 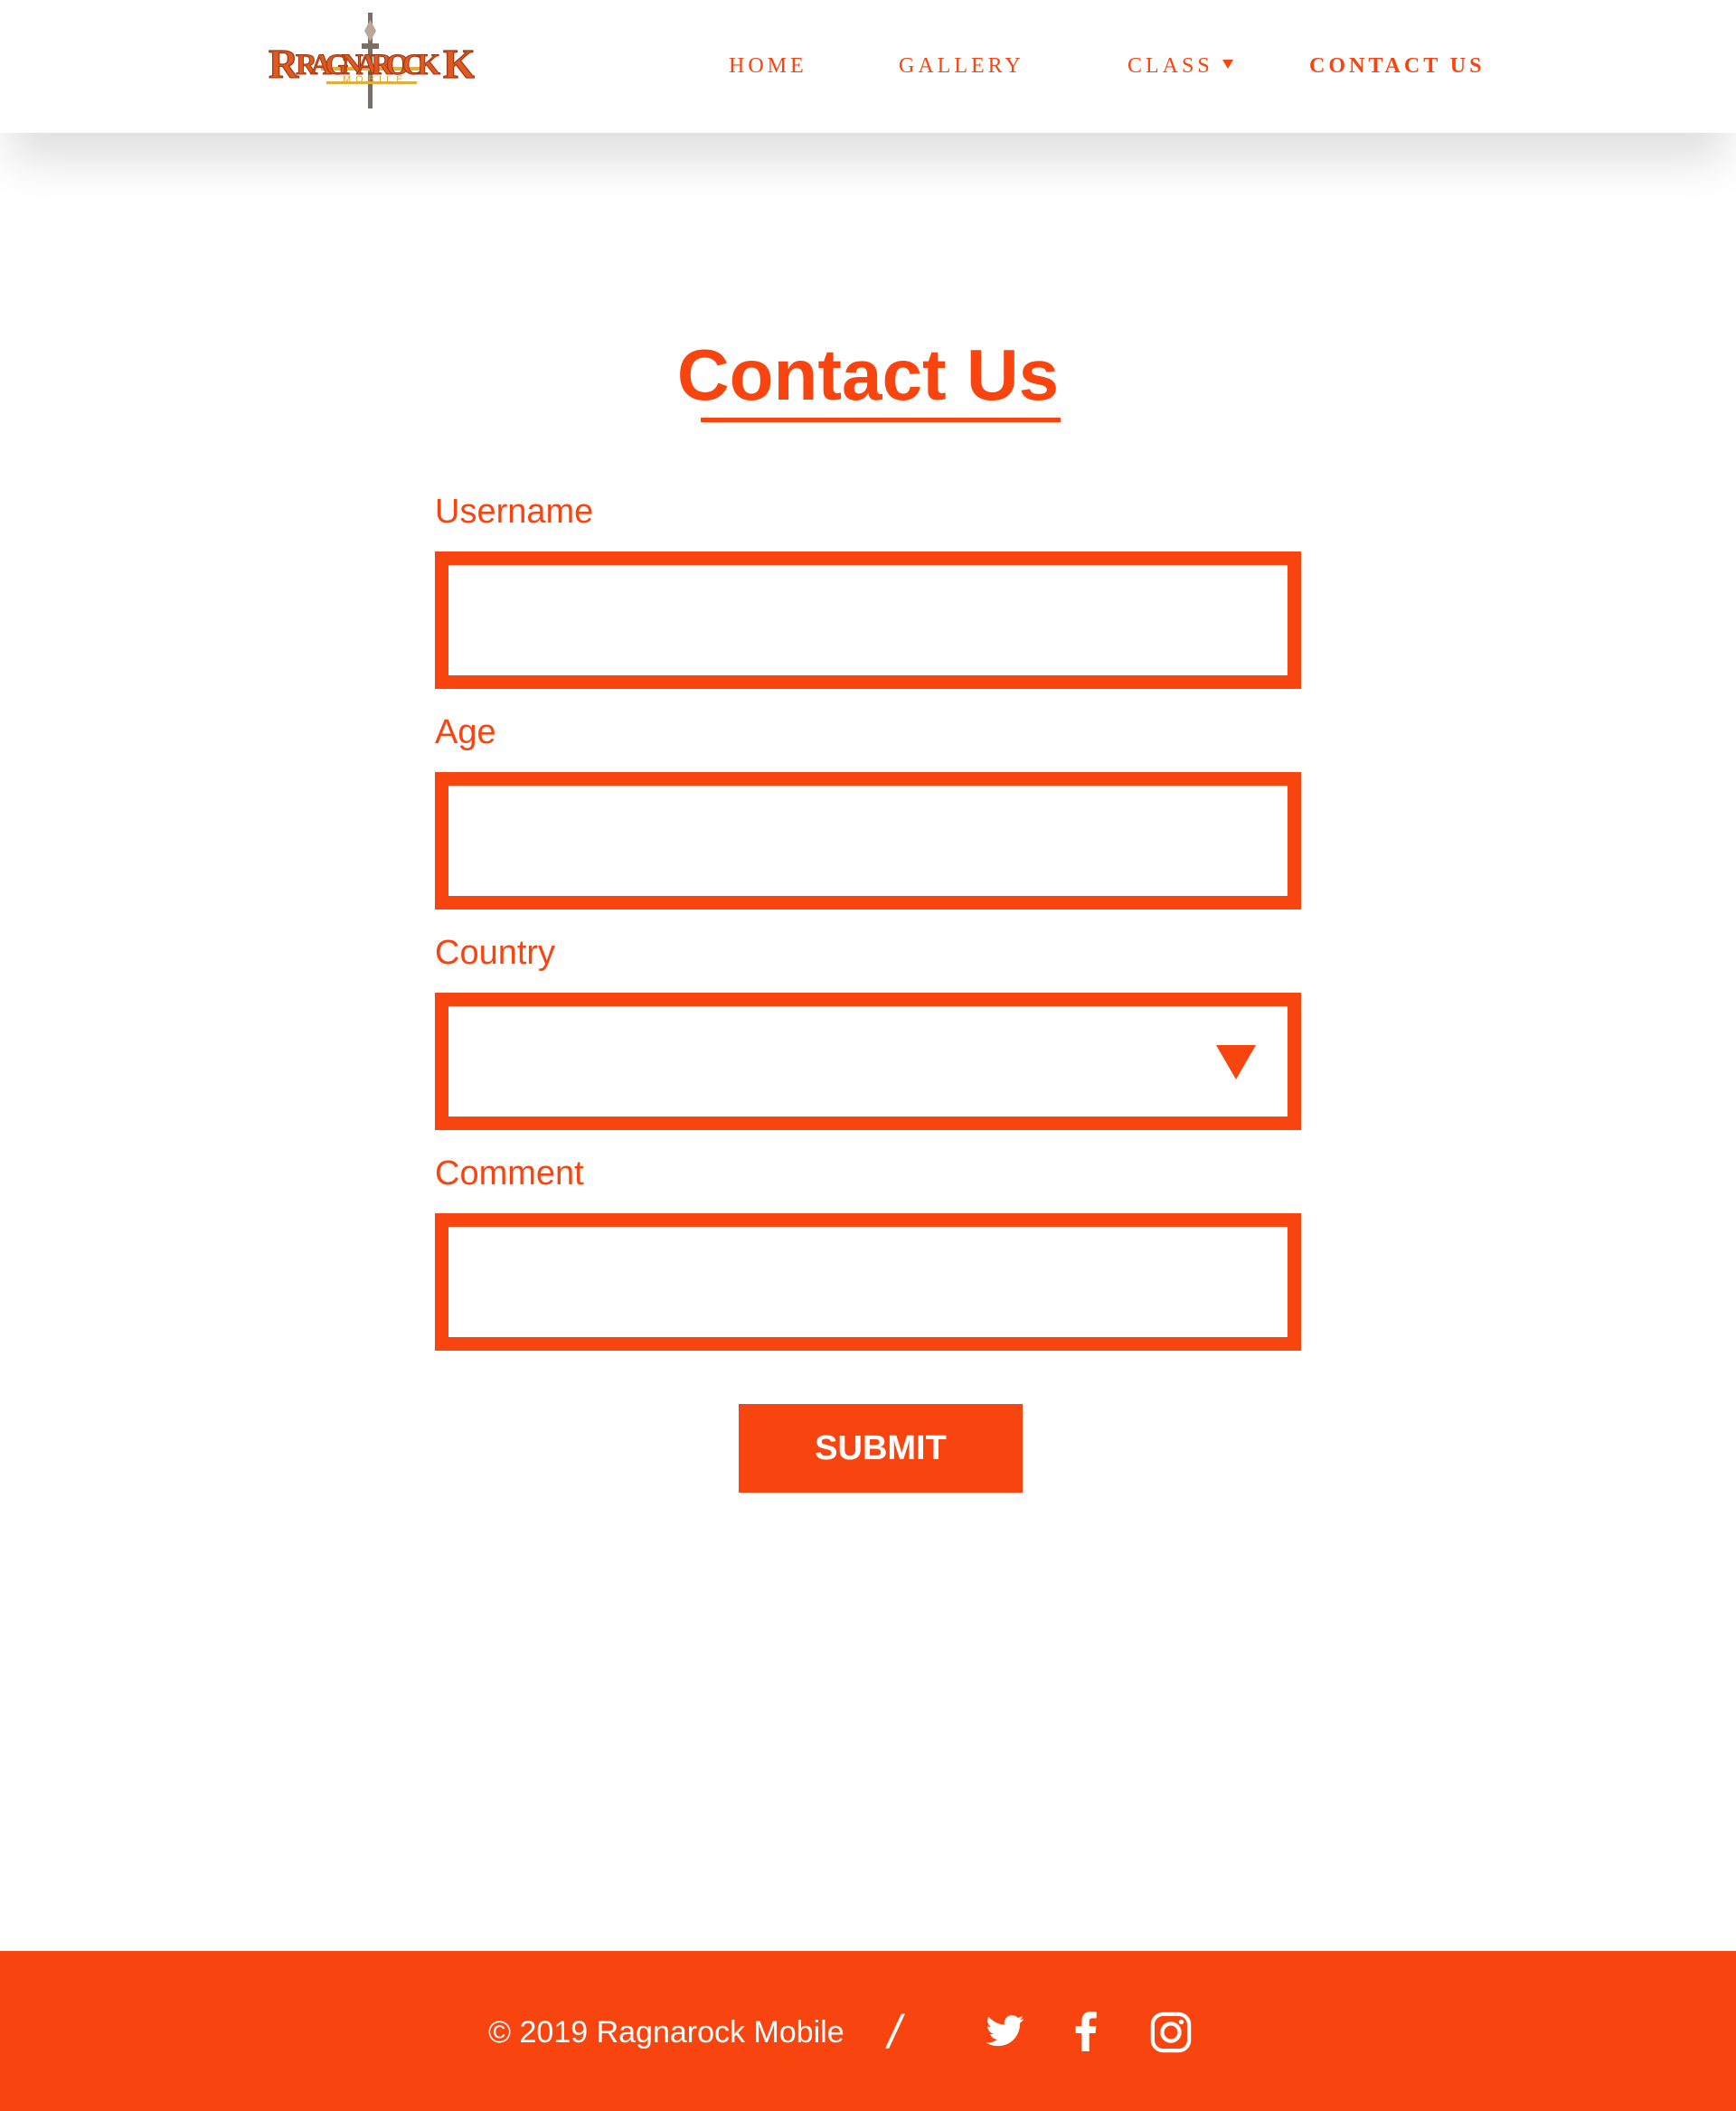 I want to click on ragnarock-logo: R RAGNAROCK K MOBILE, so click(x=371, y=61).